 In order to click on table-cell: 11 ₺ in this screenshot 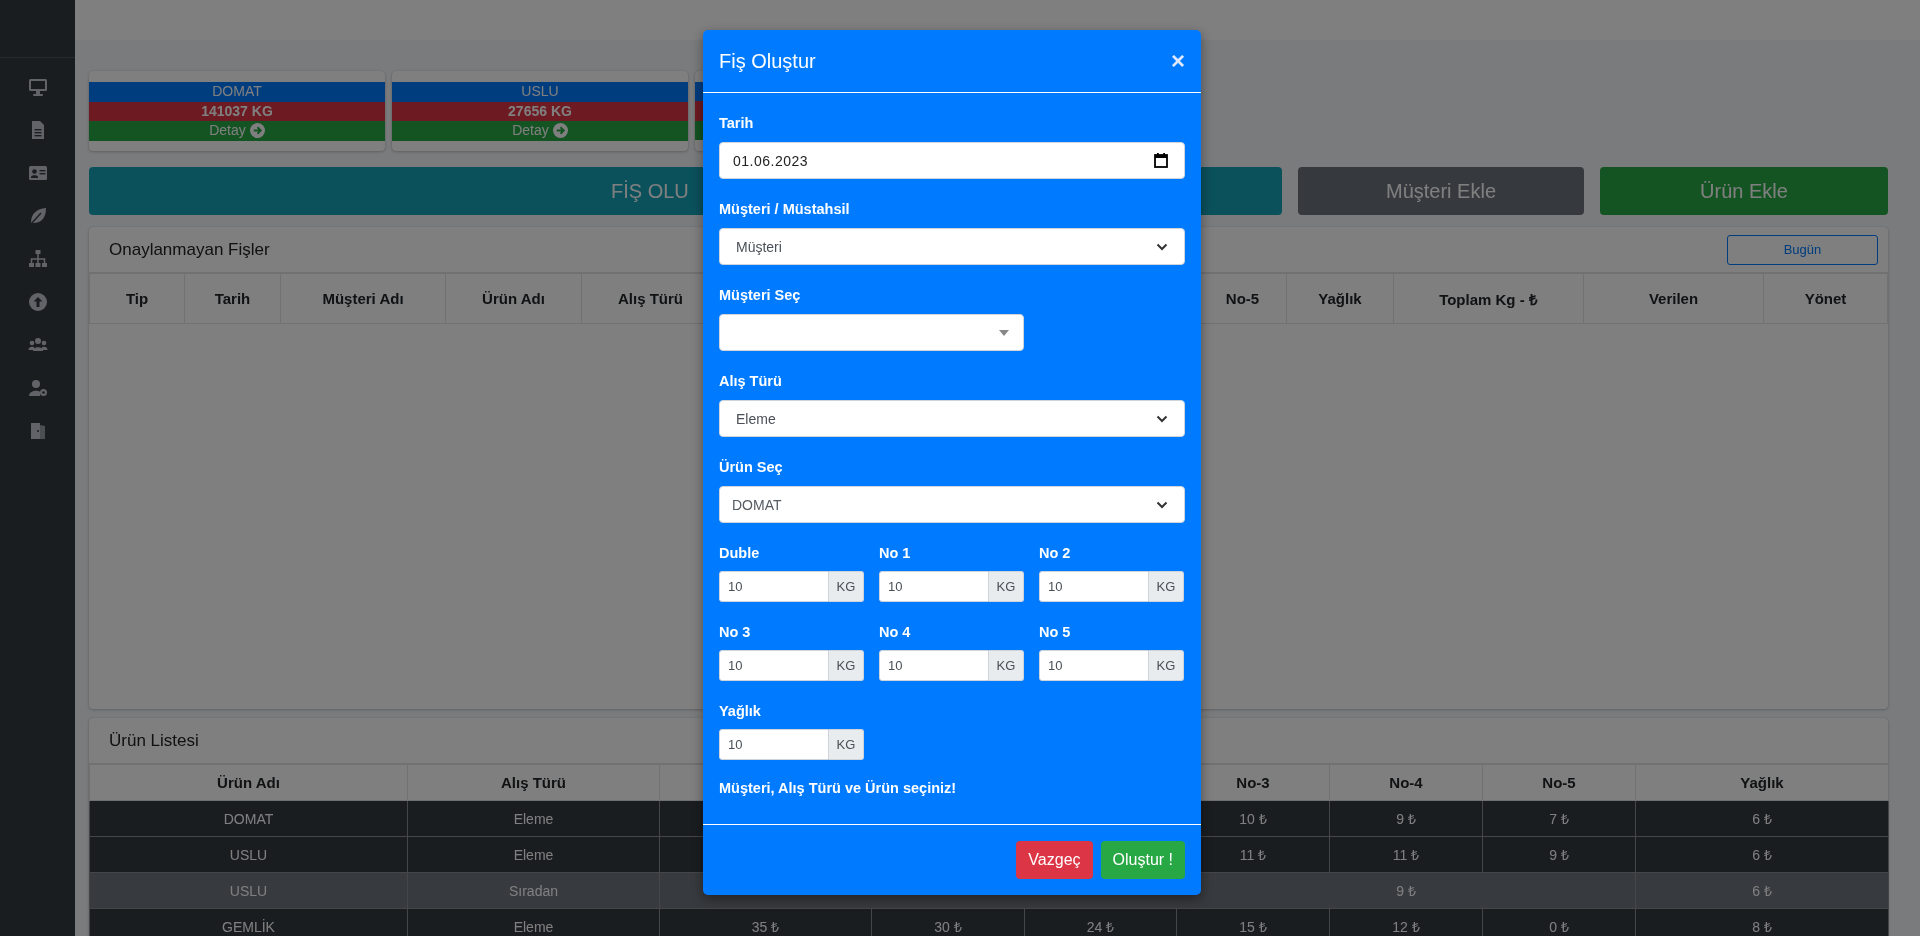, I will do `click(1406, 854)`.